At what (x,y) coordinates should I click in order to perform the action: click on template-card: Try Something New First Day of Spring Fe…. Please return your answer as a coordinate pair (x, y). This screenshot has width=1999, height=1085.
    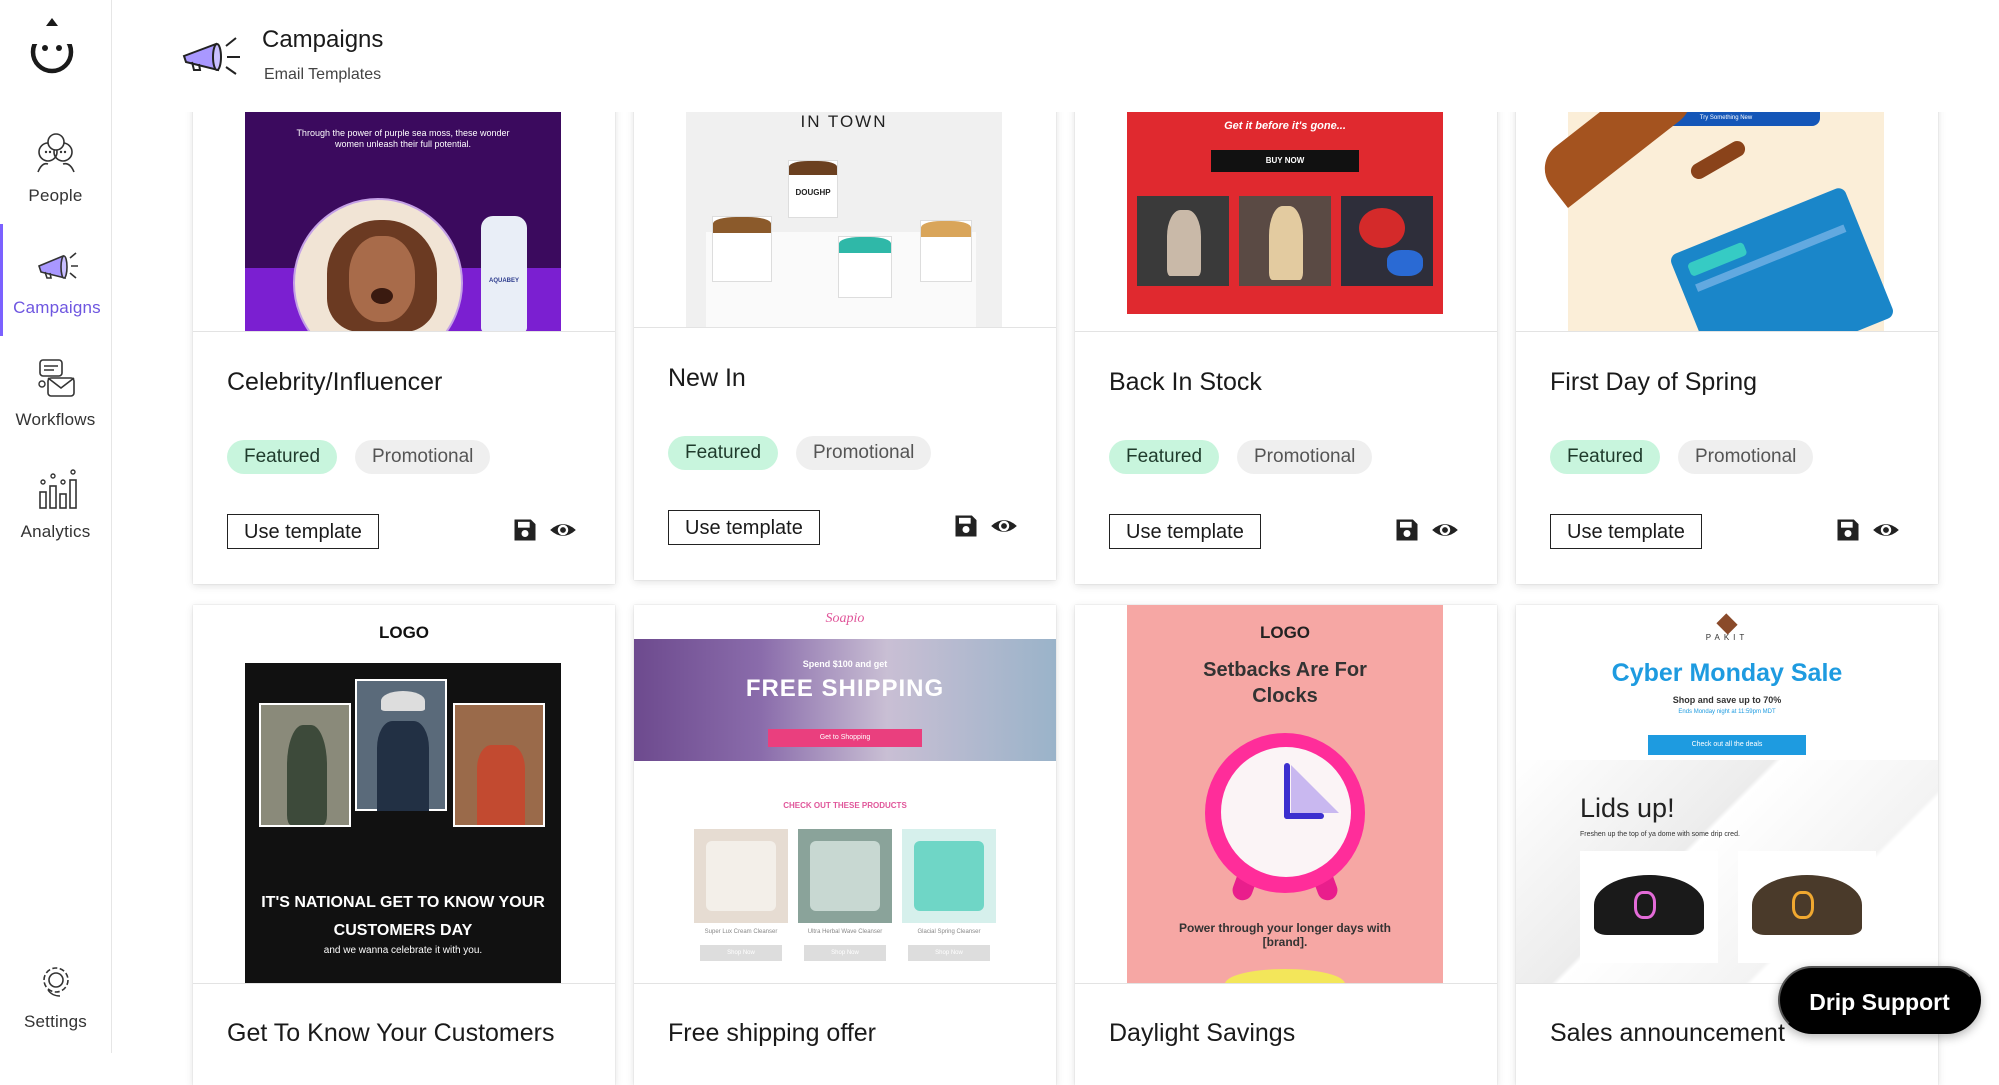
    Looking at the image, I should click on (1727, 340).